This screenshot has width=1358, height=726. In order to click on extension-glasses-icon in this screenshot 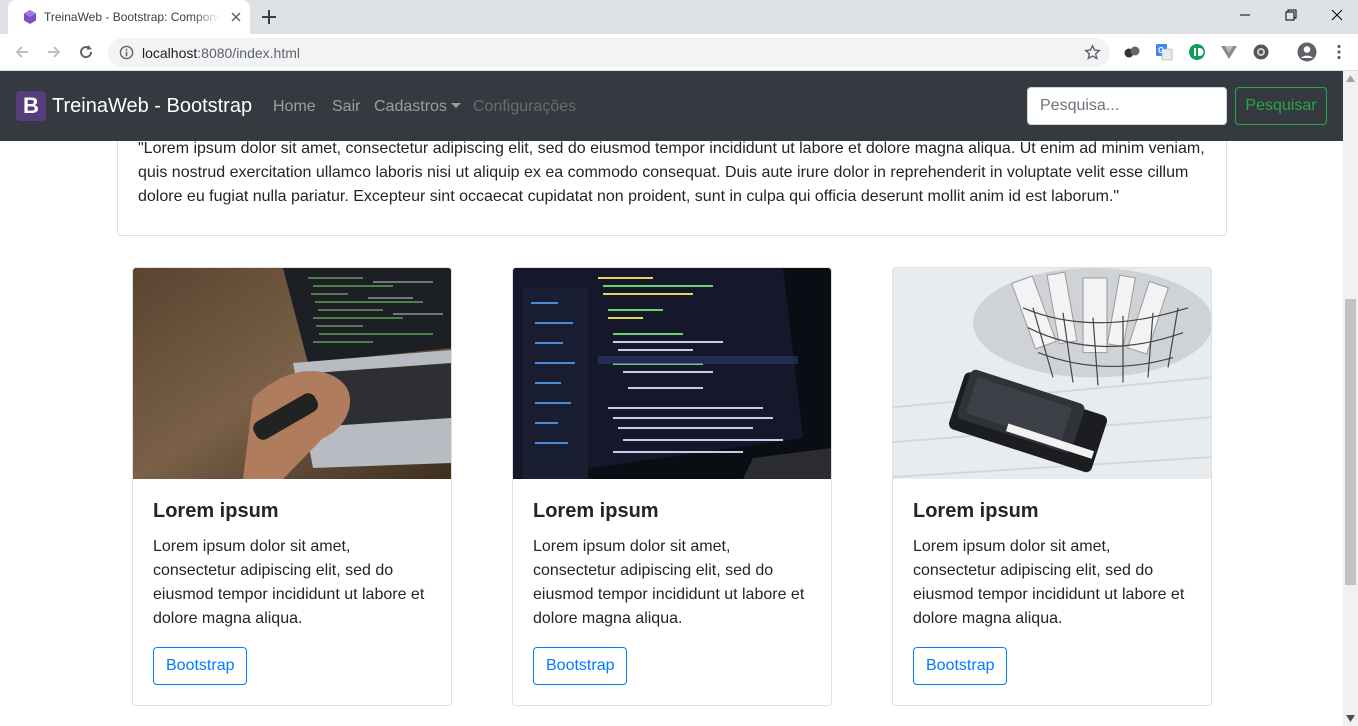, I will do `click(1132, 52)`.